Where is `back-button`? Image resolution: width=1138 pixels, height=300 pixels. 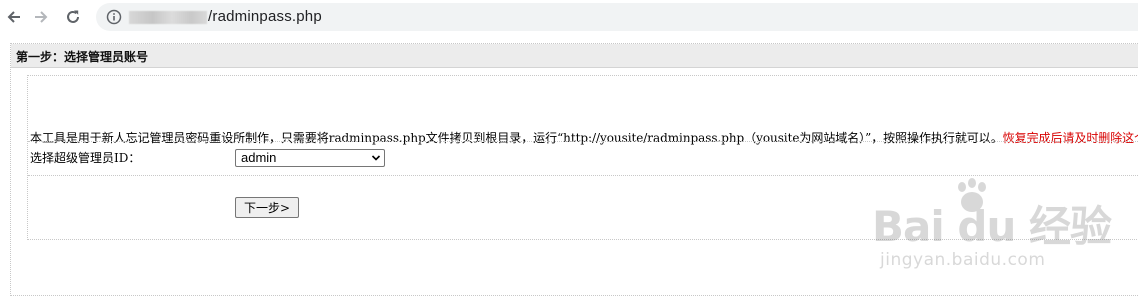 back-button is located at coordinates (14, 17).